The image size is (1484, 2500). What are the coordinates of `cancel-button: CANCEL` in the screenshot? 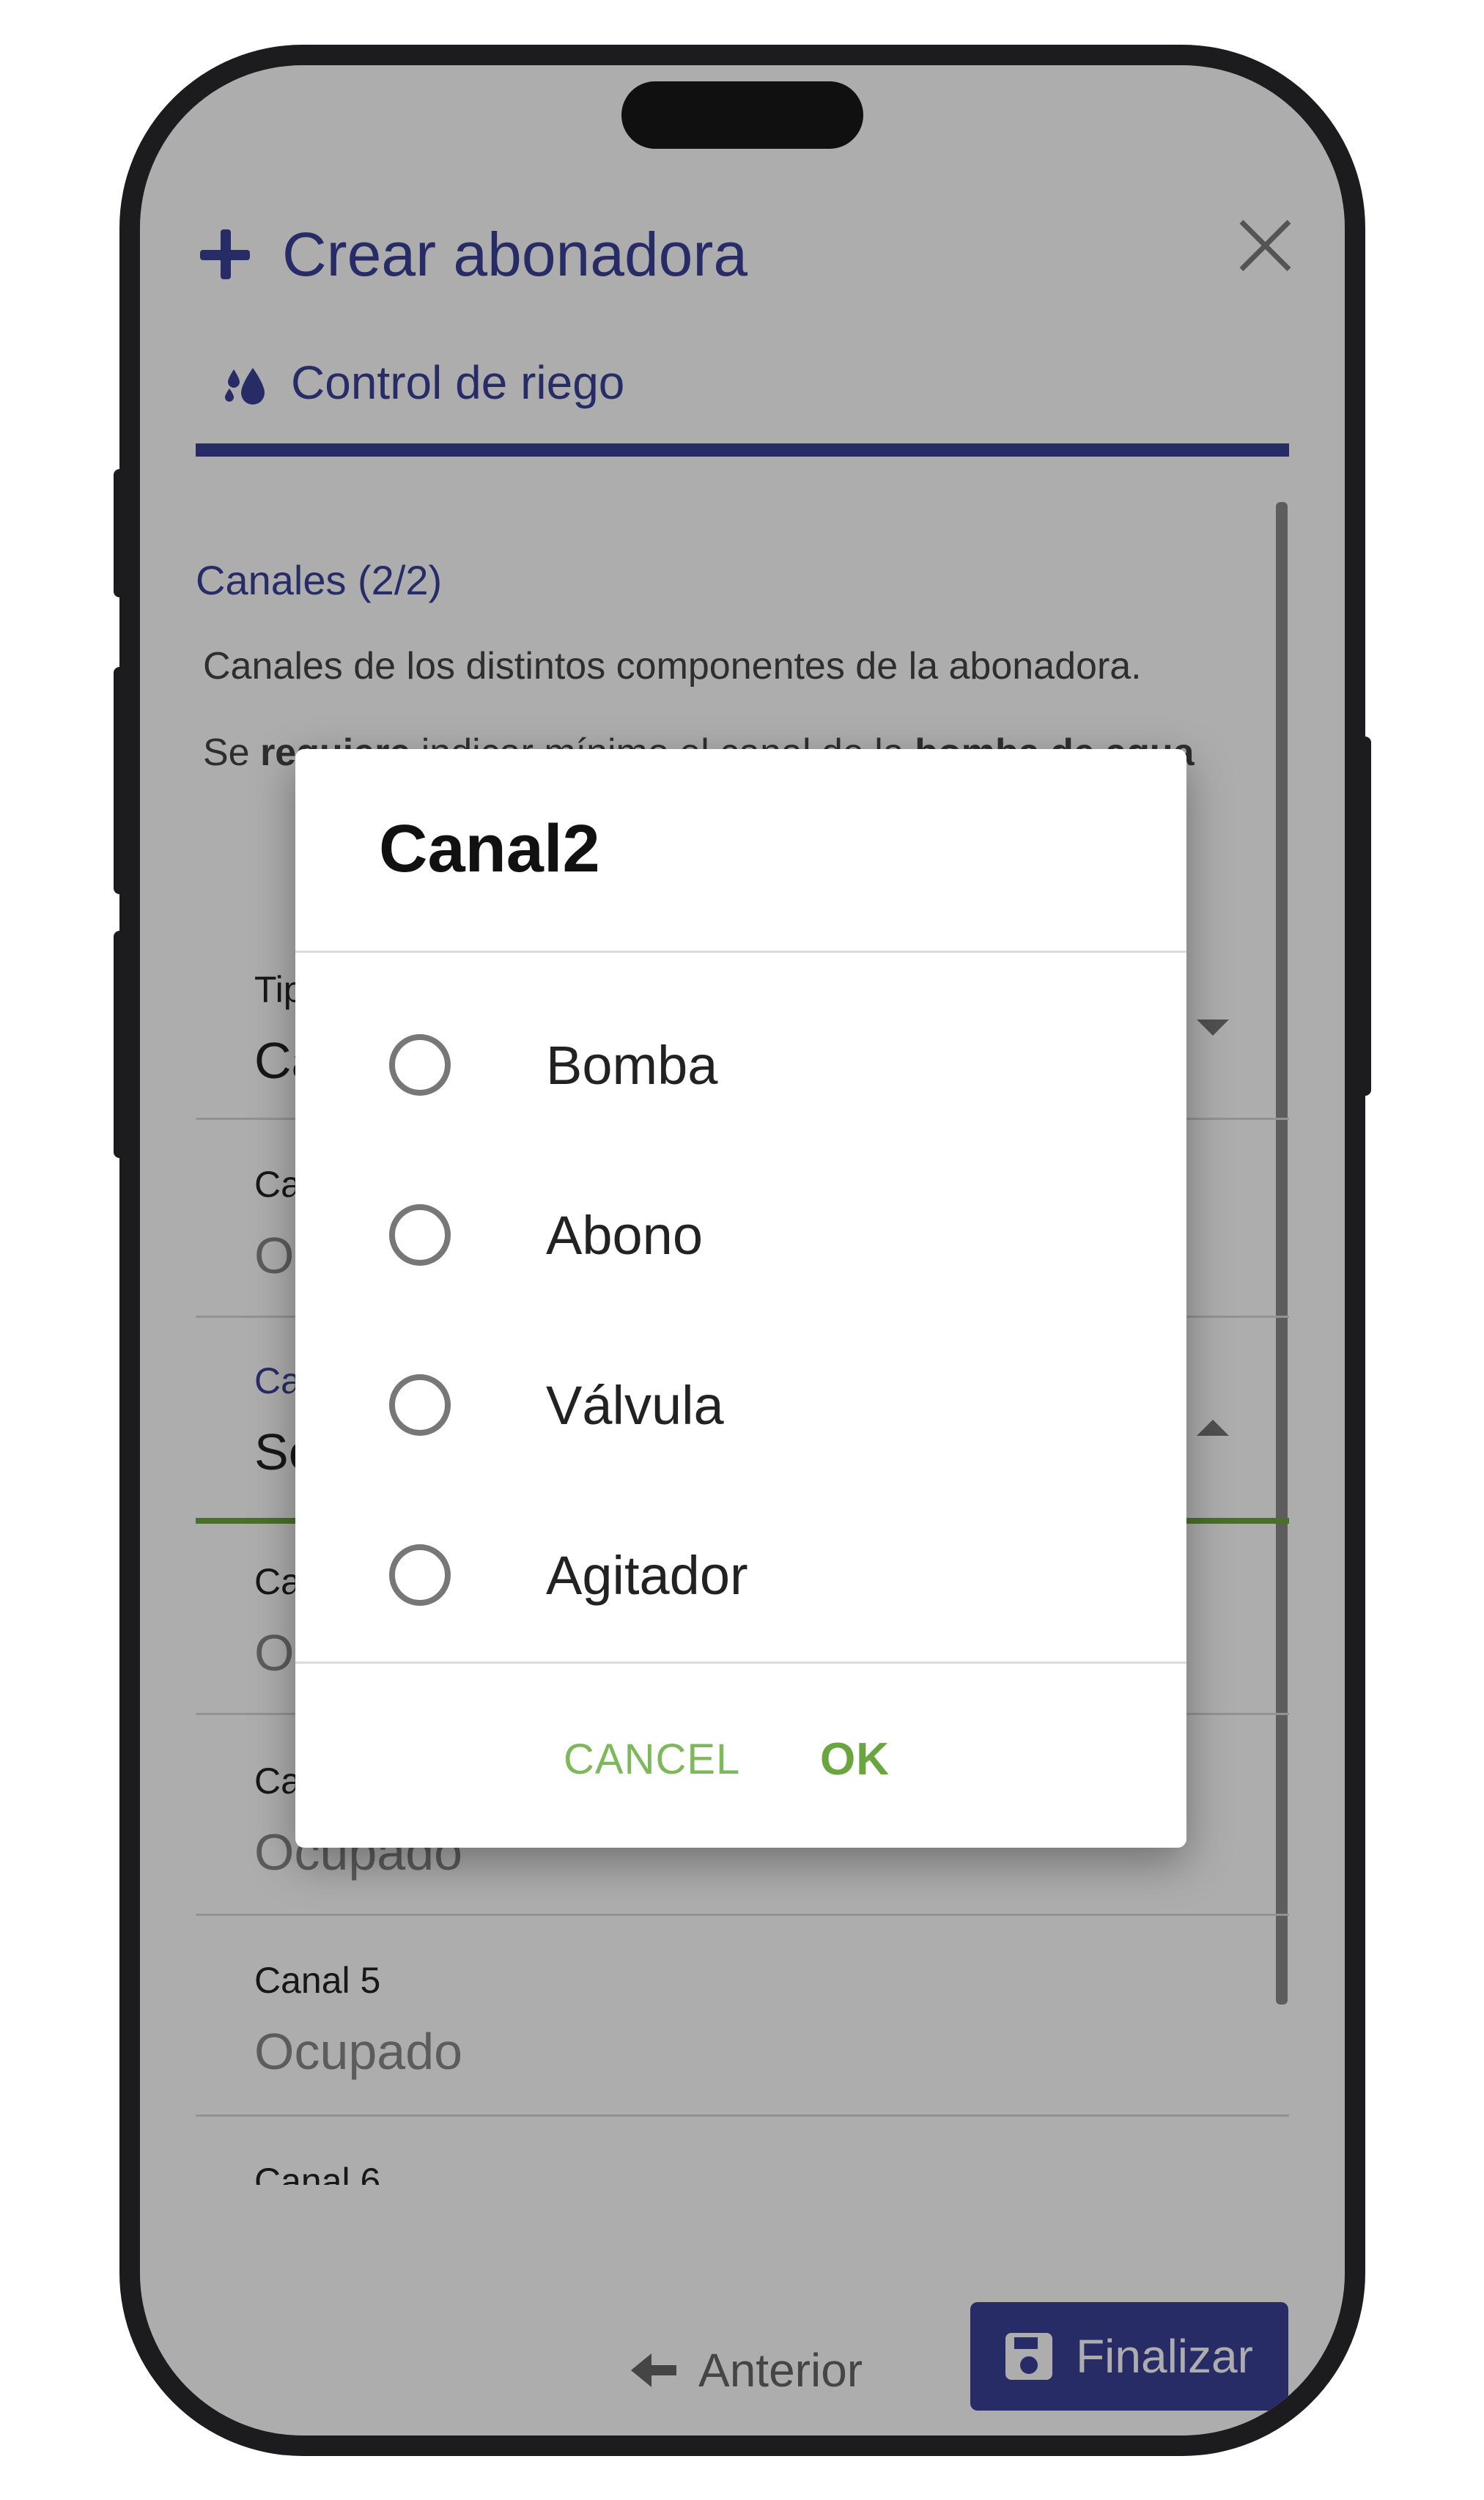 It's located at (652, 1760).